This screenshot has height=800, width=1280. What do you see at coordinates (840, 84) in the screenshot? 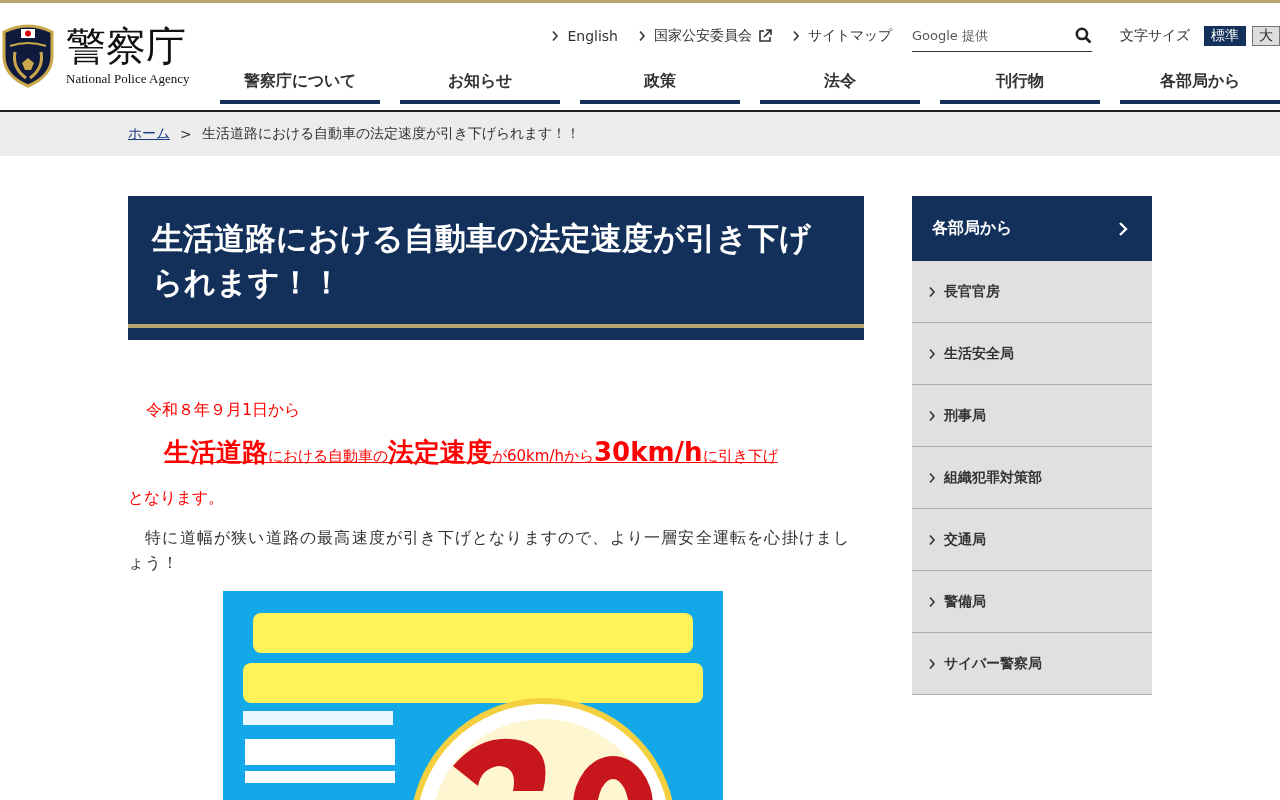
I see `nav-tab: 法令` at bounding box center [840, 84].